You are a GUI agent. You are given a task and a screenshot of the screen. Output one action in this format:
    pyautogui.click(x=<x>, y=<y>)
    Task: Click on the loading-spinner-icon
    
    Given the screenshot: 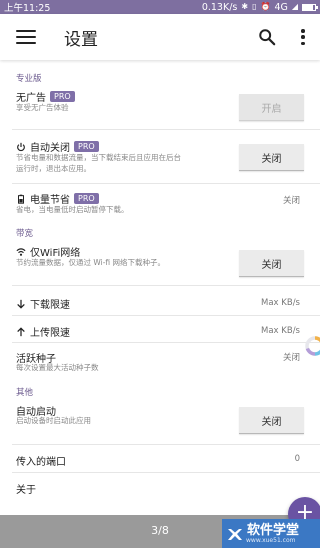 What is the action you would take?
    pyautogui.click(x=312, y=346)
    